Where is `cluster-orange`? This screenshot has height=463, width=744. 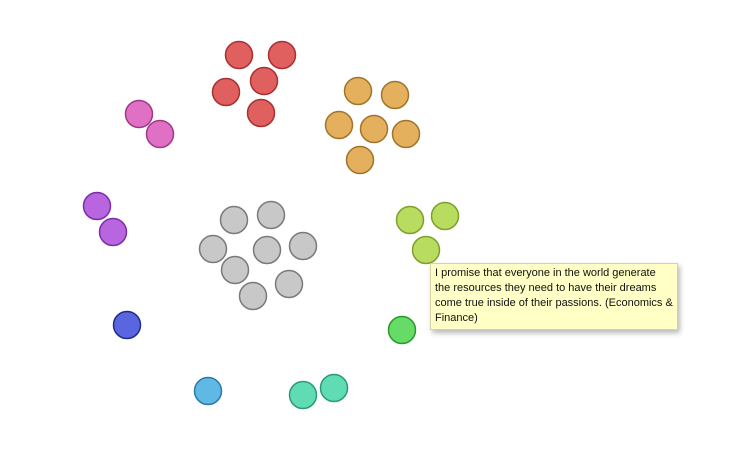 cluster-orange is located at coordinates (372, 125).